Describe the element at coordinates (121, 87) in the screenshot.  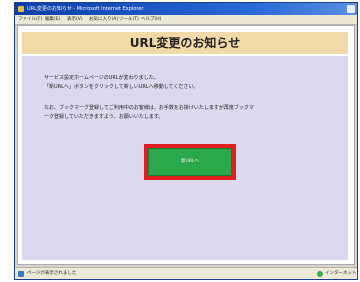
I see `notice-text-line: 「新URLへ」ボタンをクリックして新しいURLへ移動してください。` at that location.